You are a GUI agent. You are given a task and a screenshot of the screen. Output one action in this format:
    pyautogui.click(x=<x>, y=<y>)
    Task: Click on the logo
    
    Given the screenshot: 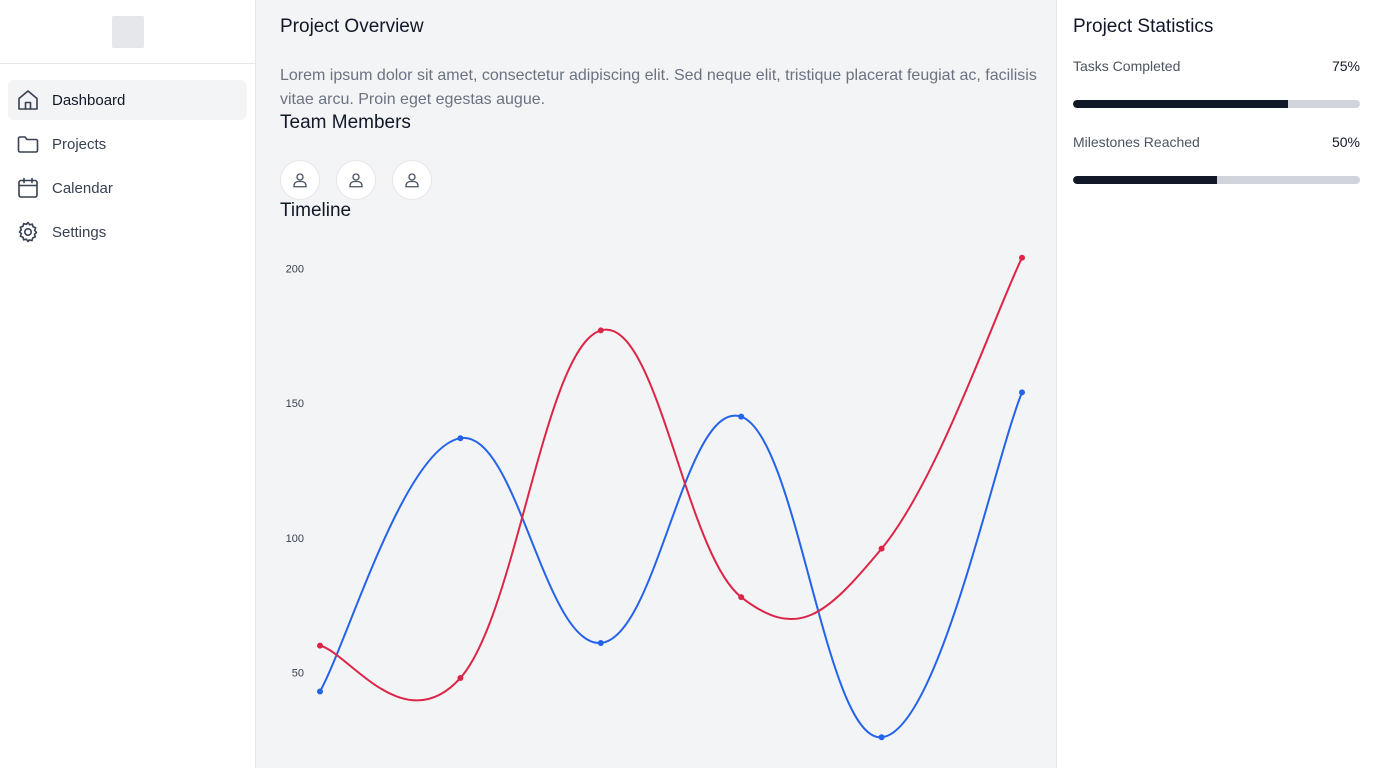 What is the action you would take?
    pyautogui.click(x=128, y=32)
    